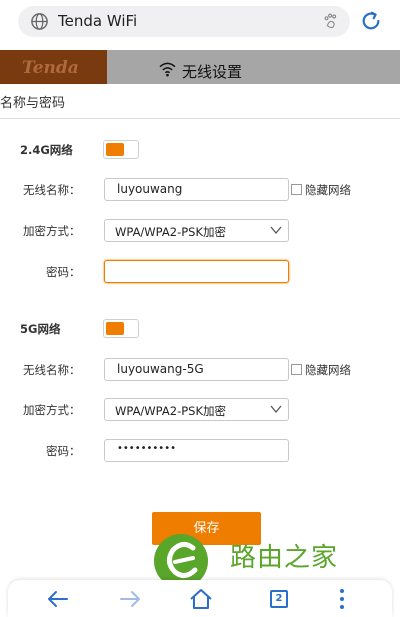  What do you see at coordinates (182, 560) in the screenshot?
I see `watermark-e-icon` at bounding box center [182, 560].